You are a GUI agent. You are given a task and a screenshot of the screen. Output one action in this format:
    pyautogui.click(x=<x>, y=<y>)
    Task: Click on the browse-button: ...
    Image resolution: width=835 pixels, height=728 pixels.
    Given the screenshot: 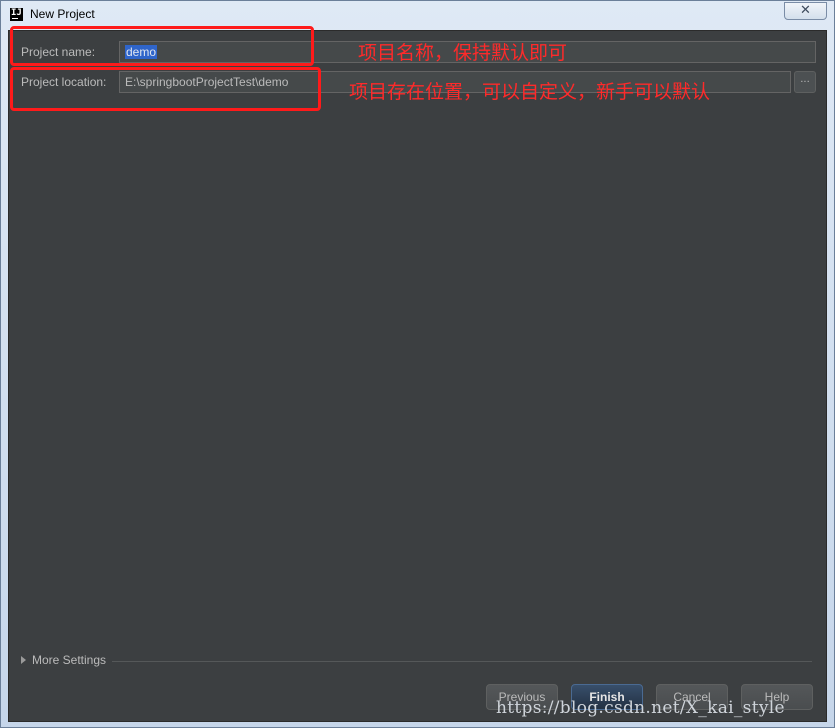 What is the action you would take?
    pyautogui.click(x=805, y=82)
    